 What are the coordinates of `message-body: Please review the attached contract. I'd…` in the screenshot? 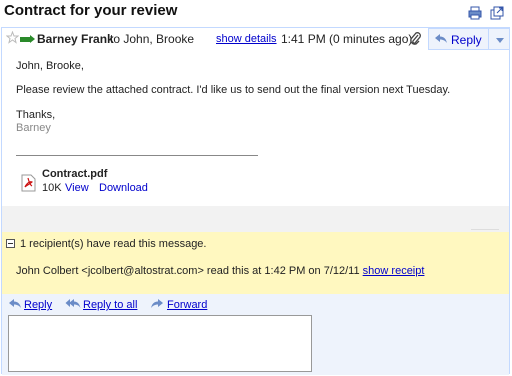 It's located at (233, 90).